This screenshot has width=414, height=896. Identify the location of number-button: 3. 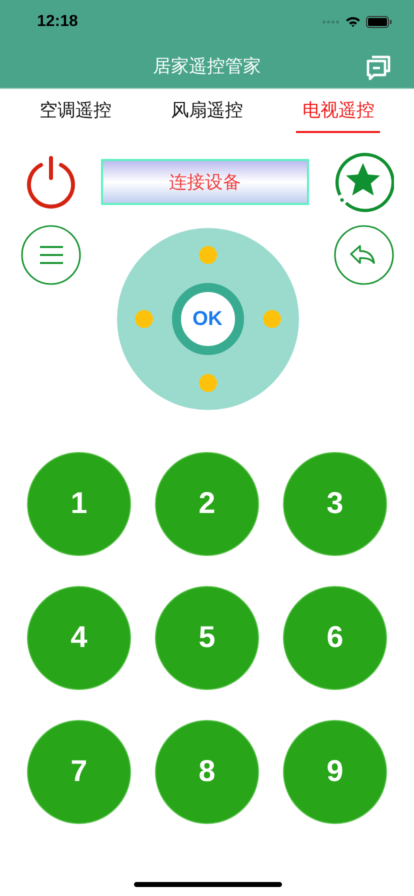
(335, 504).